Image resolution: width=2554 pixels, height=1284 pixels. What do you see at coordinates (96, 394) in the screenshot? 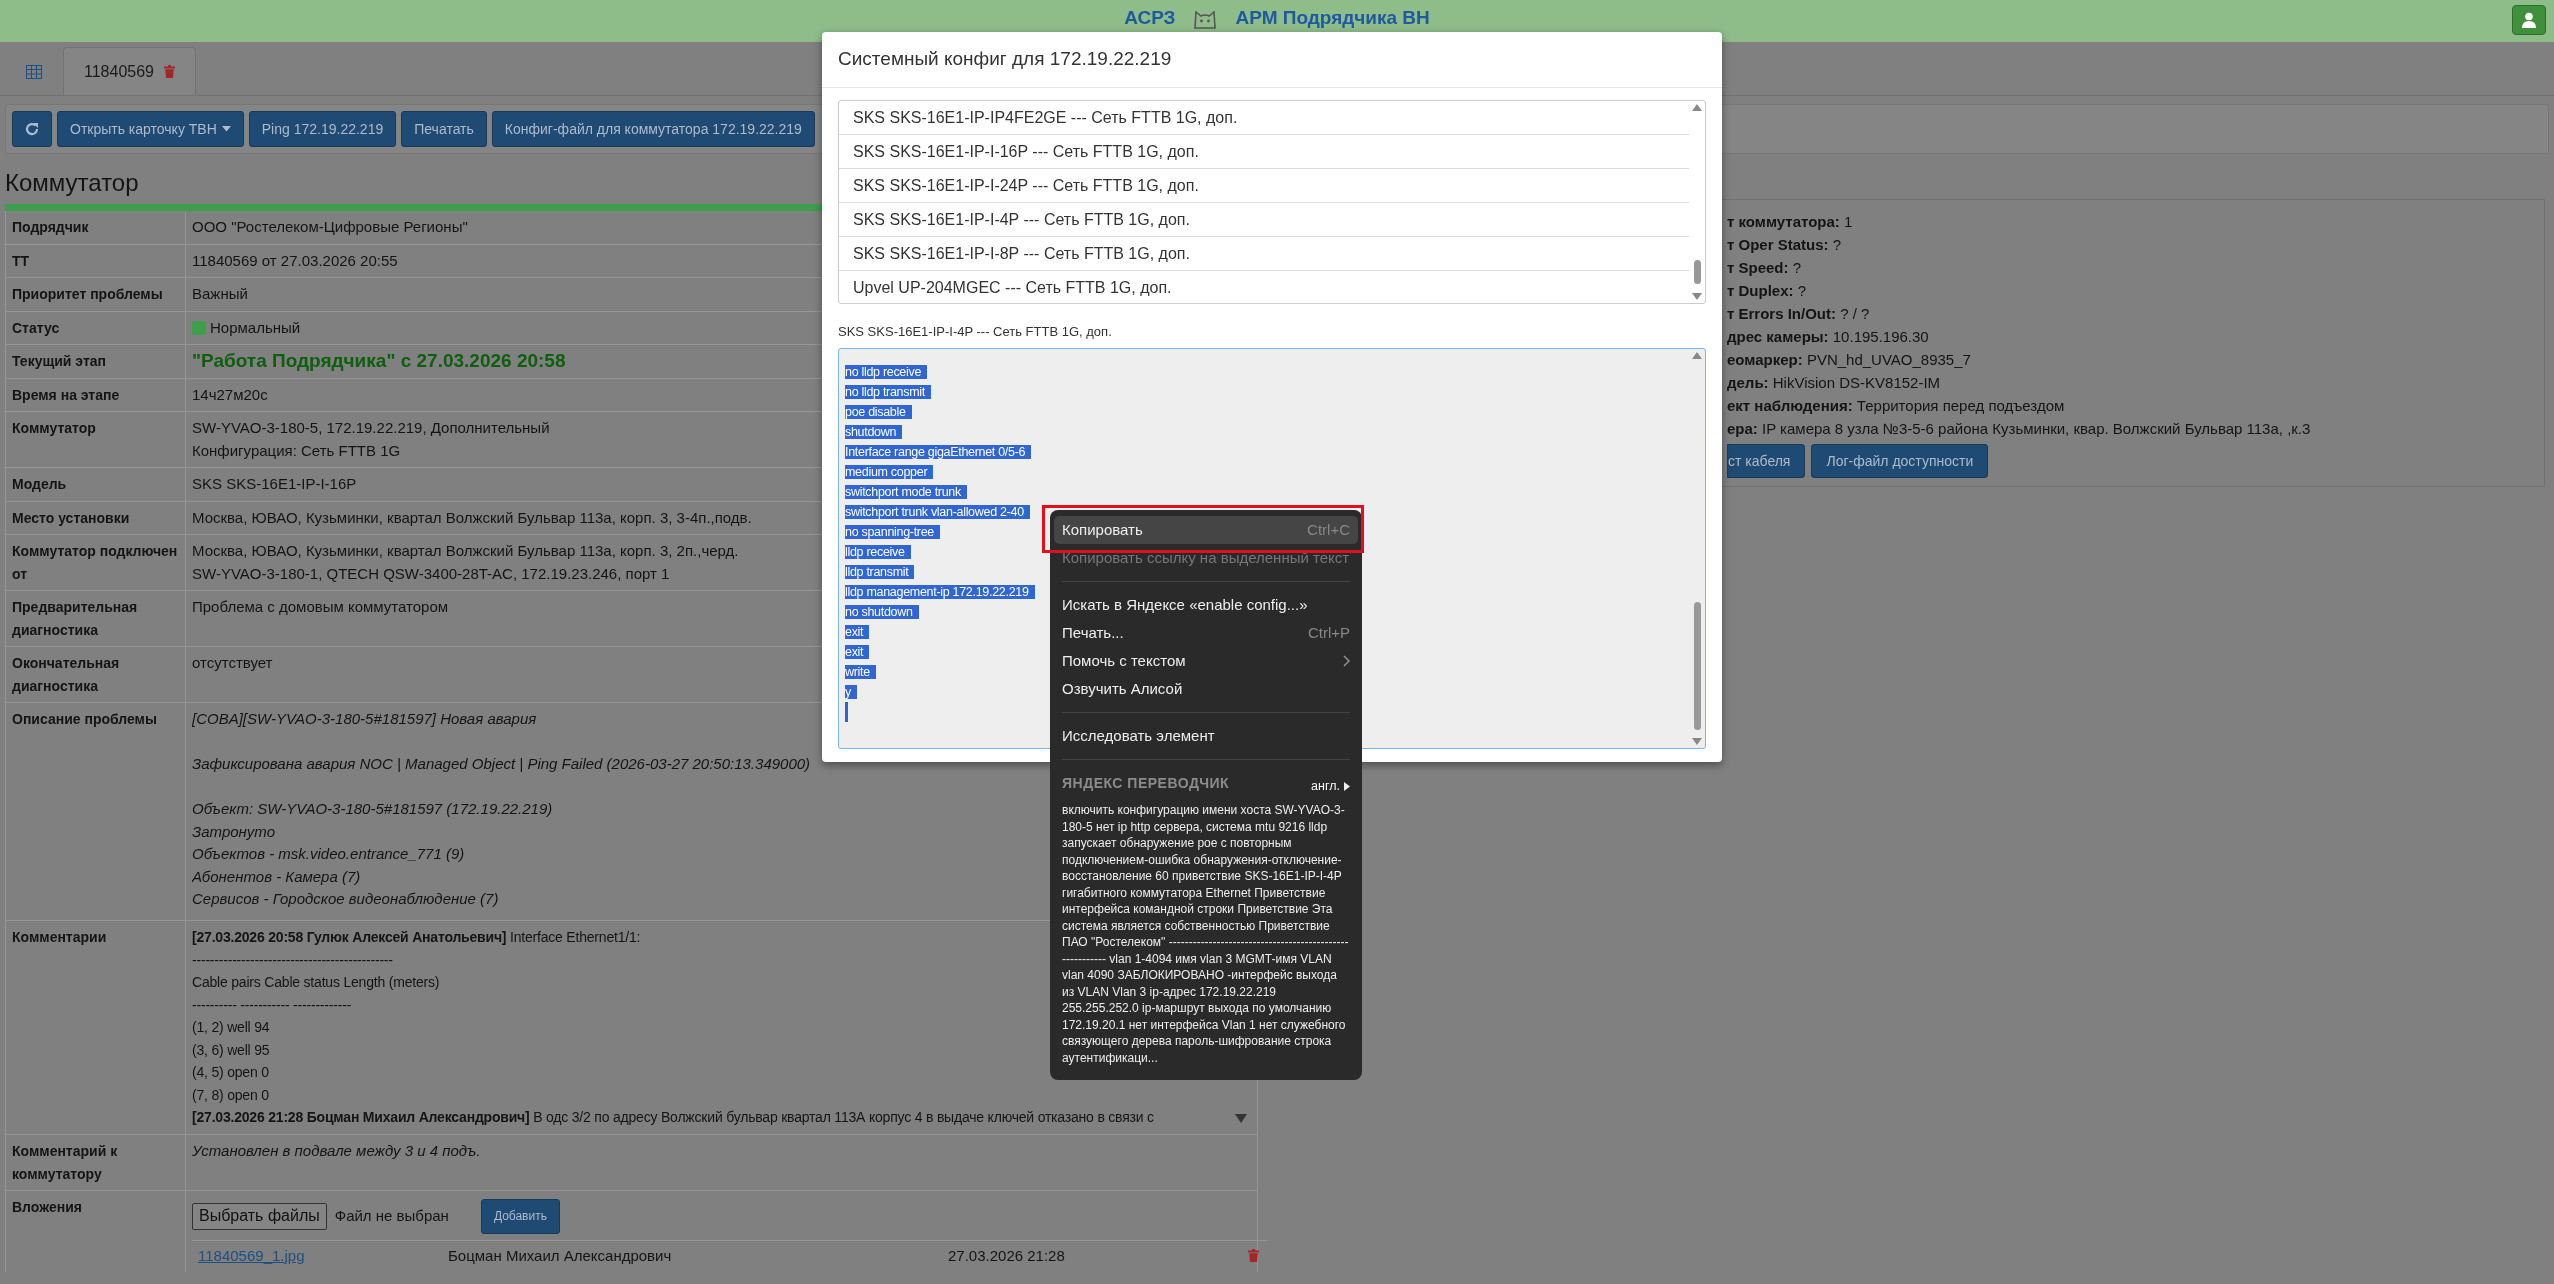
I see `field-label: Время на этапе` at bounding box center [96, 394].